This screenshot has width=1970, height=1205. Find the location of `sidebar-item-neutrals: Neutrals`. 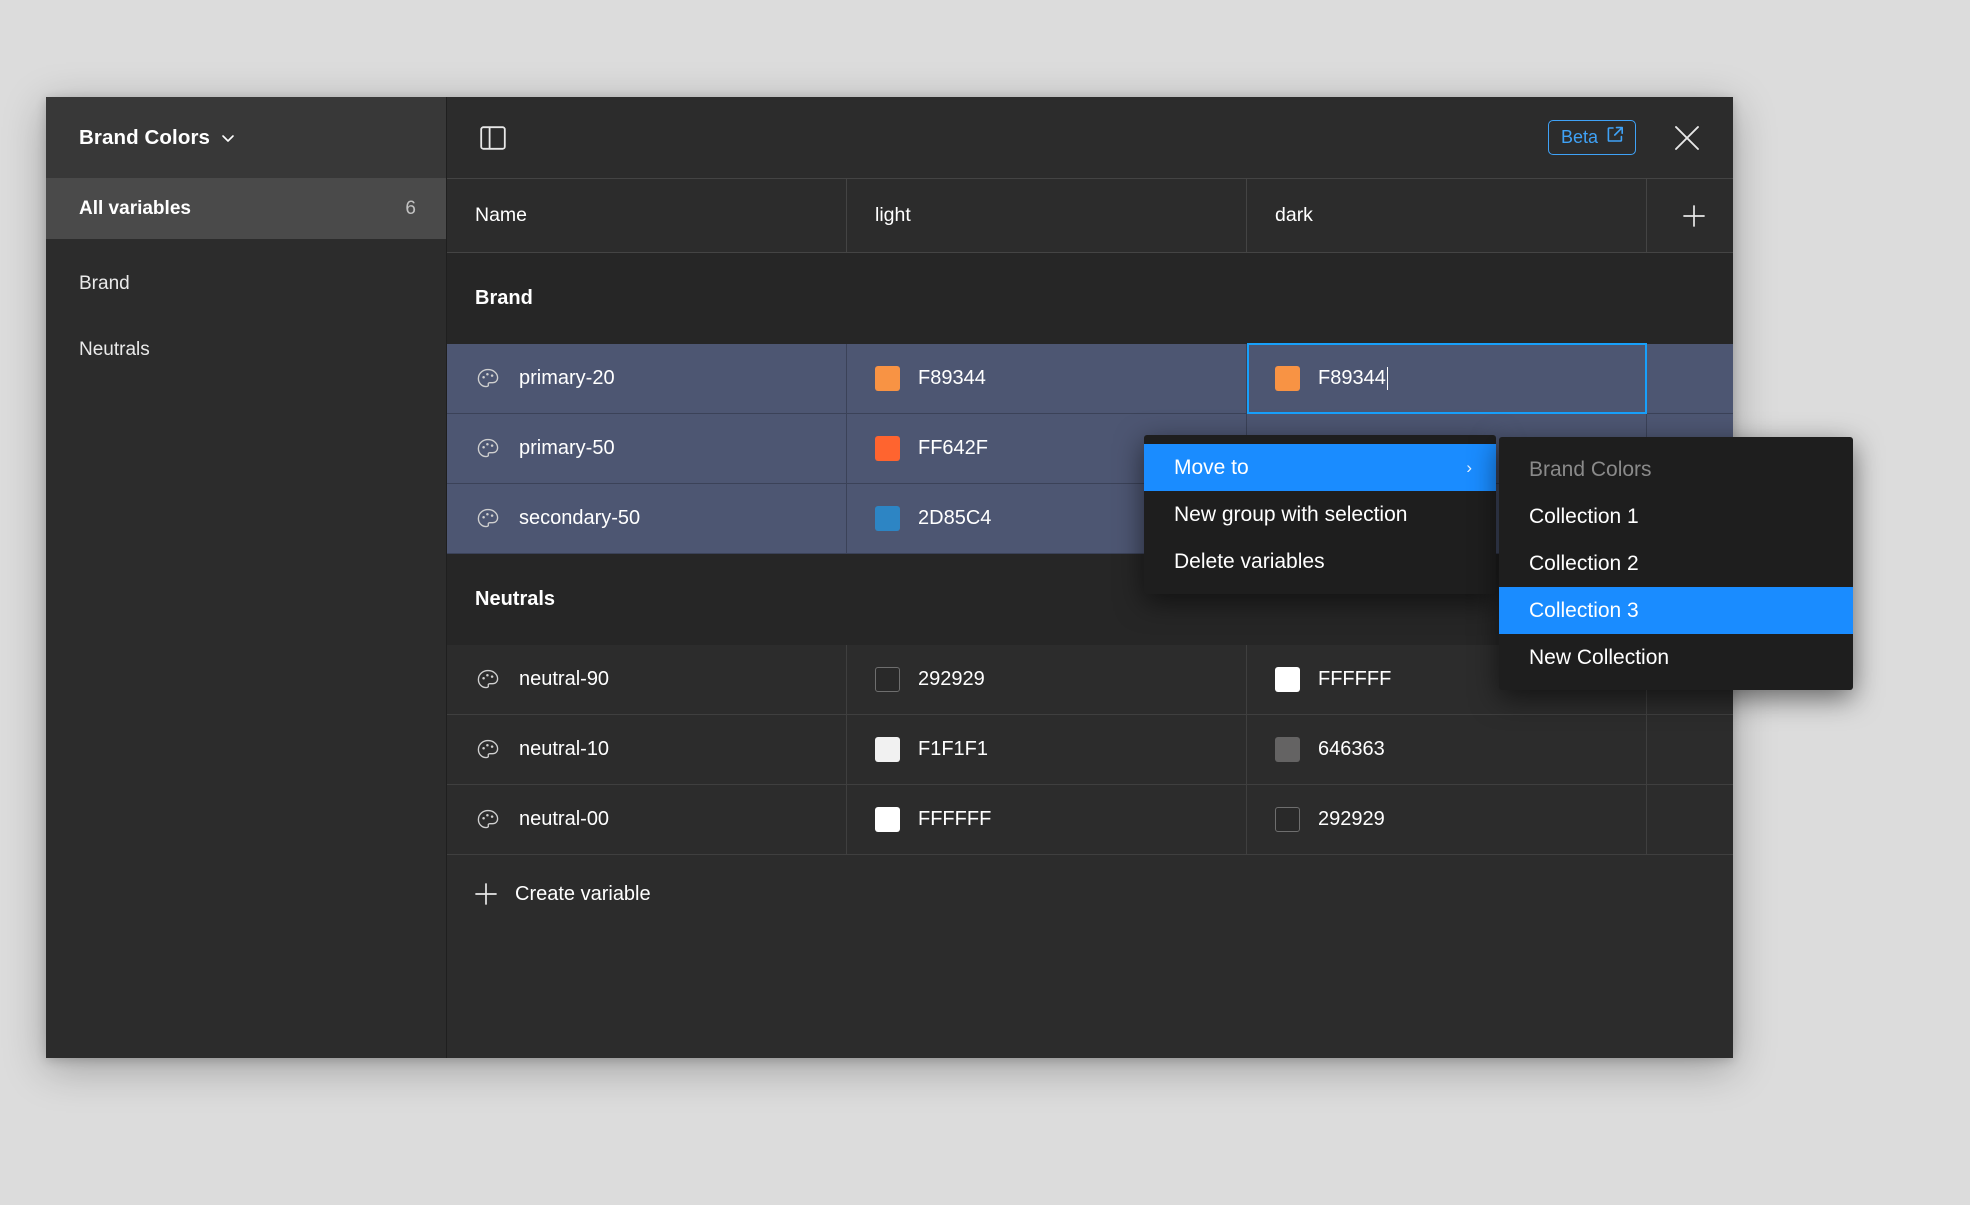

sidebar-item-neutrals: Neutrals is located at coordinates (246, 350).